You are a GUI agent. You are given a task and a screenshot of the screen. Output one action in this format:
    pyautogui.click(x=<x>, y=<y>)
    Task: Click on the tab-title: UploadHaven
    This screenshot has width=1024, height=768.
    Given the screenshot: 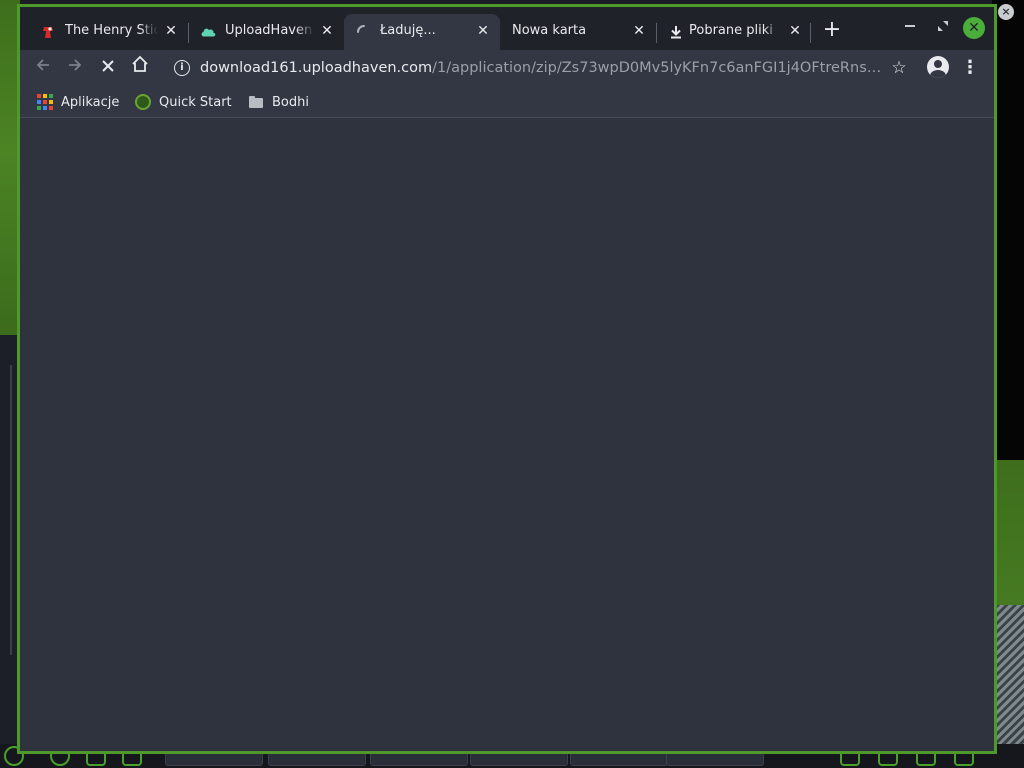 What is the action you would take?
    pyautogui.click(x=269, y=30)
    